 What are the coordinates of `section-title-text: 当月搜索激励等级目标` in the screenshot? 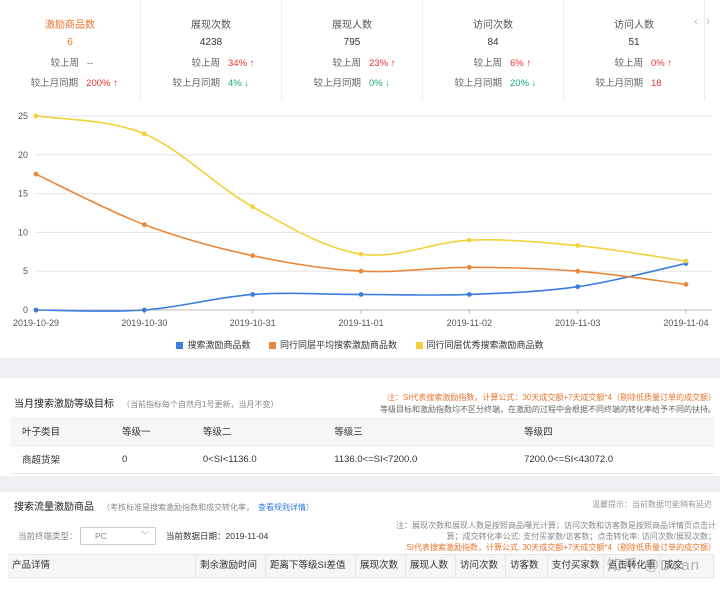 It's located at (64, 404).